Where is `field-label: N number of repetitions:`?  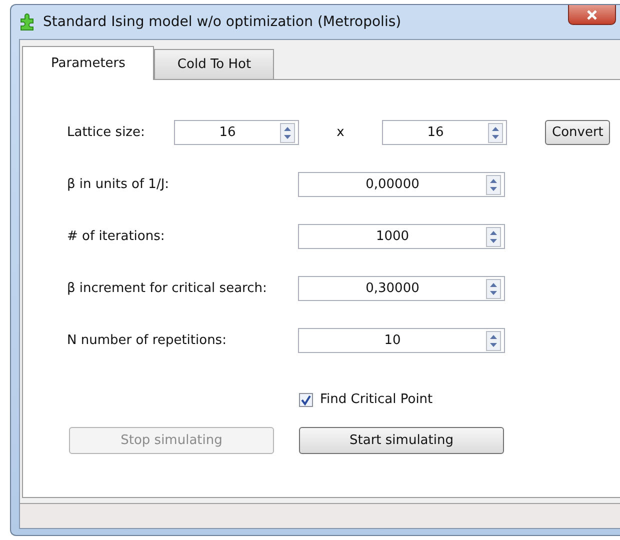
field-label: N number of repetitions: is located at coordinates (147, 340).